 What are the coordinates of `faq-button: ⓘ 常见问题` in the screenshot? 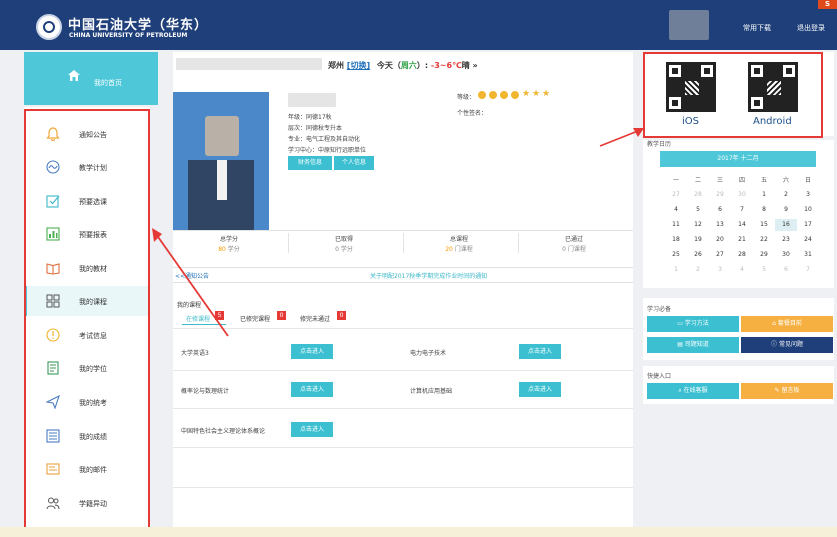 It's located at (787, 345).